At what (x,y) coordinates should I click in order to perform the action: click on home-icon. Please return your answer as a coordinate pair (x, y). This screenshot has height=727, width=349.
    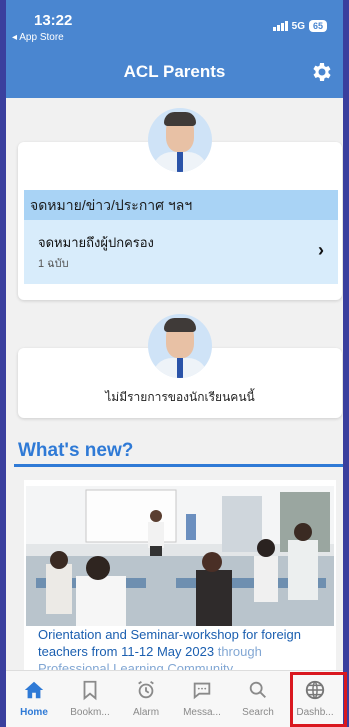
    Looking at the image, I should click on (34, 690).